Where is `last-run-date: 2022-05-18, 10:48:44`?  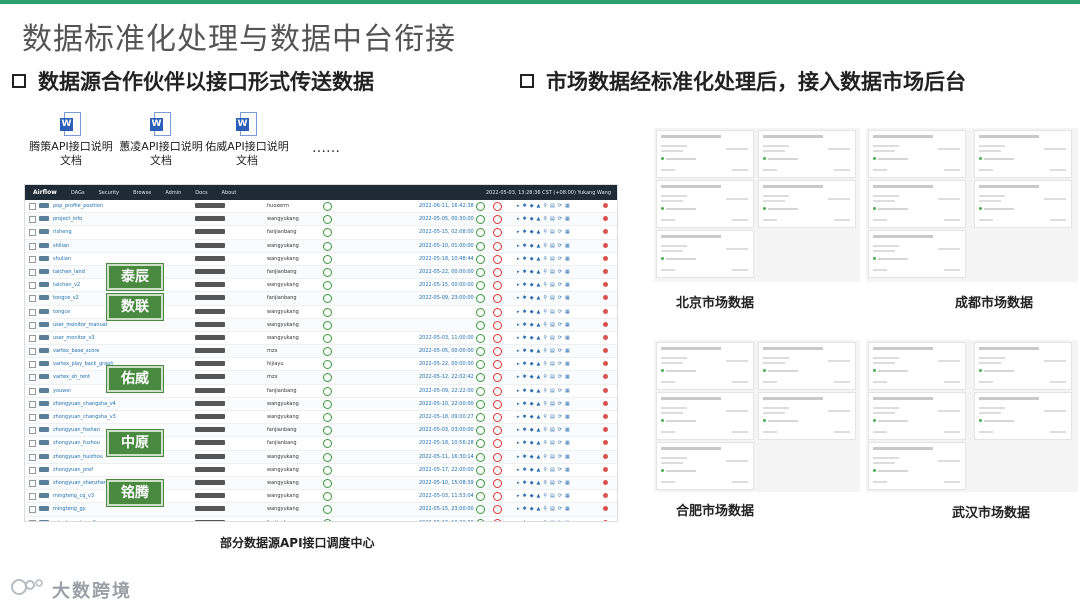 last-run-date: 2022-05-18, 10:48:44 is located at coordinates (446, 259).